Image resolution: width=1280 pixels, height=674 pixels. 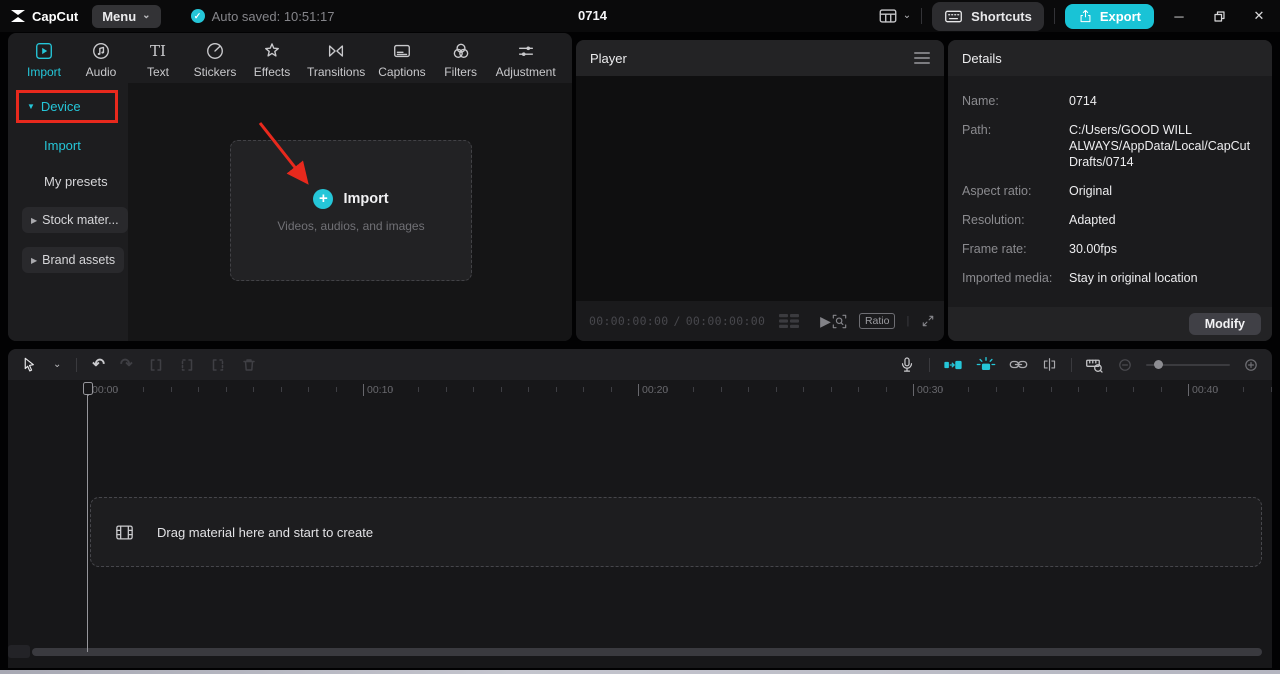 I want to click on sidebar-item-my-presets: My presets, so click(x=76, y=181).